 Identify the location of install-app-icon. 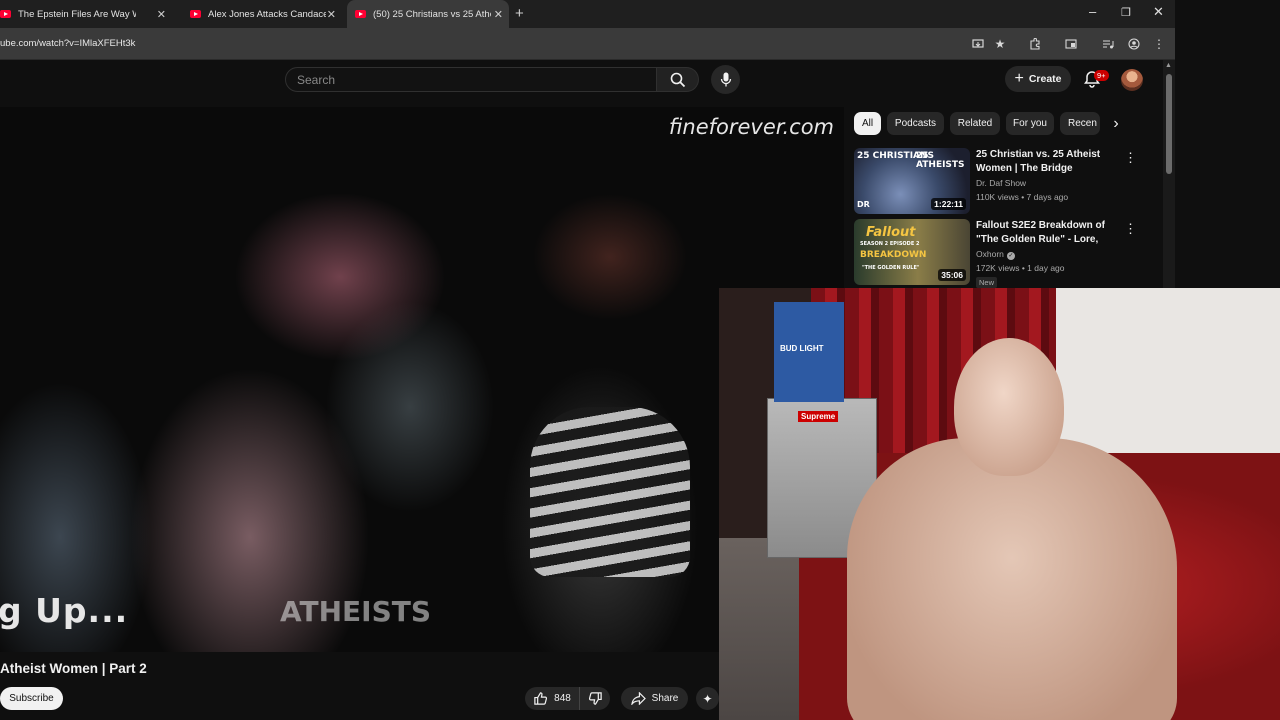
(978, 44).